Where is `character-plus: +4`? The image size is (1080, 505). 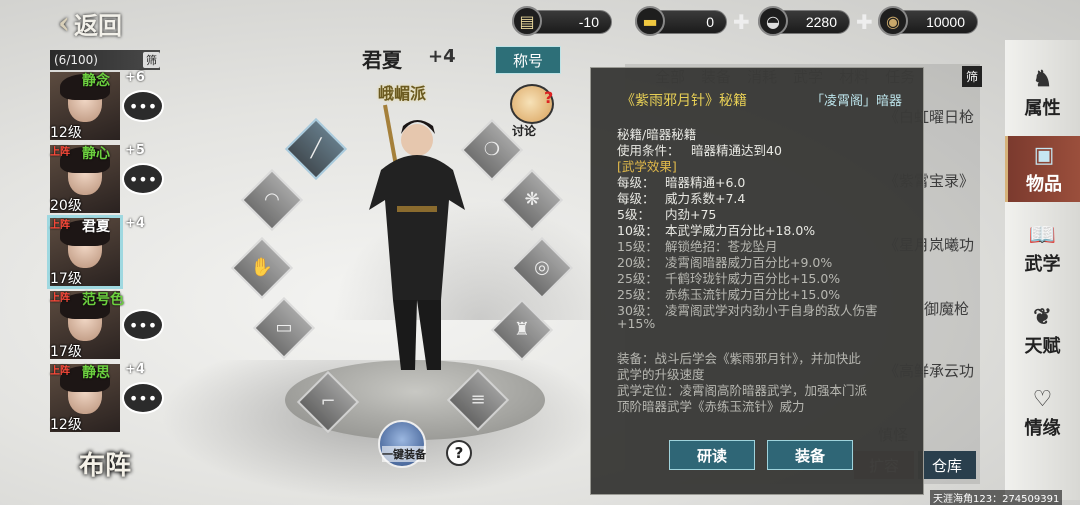 character-plus: +4 is located at coordinates (442, 56).